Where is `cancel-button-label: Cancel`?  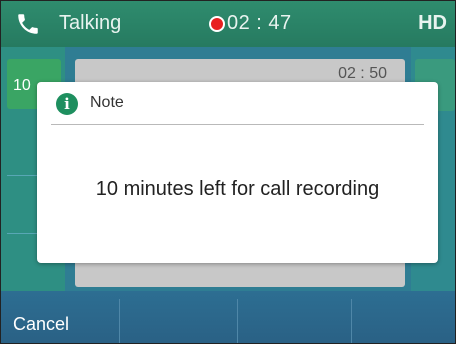
cancel-button-label: Cancel is located at coordinates (41, 324).